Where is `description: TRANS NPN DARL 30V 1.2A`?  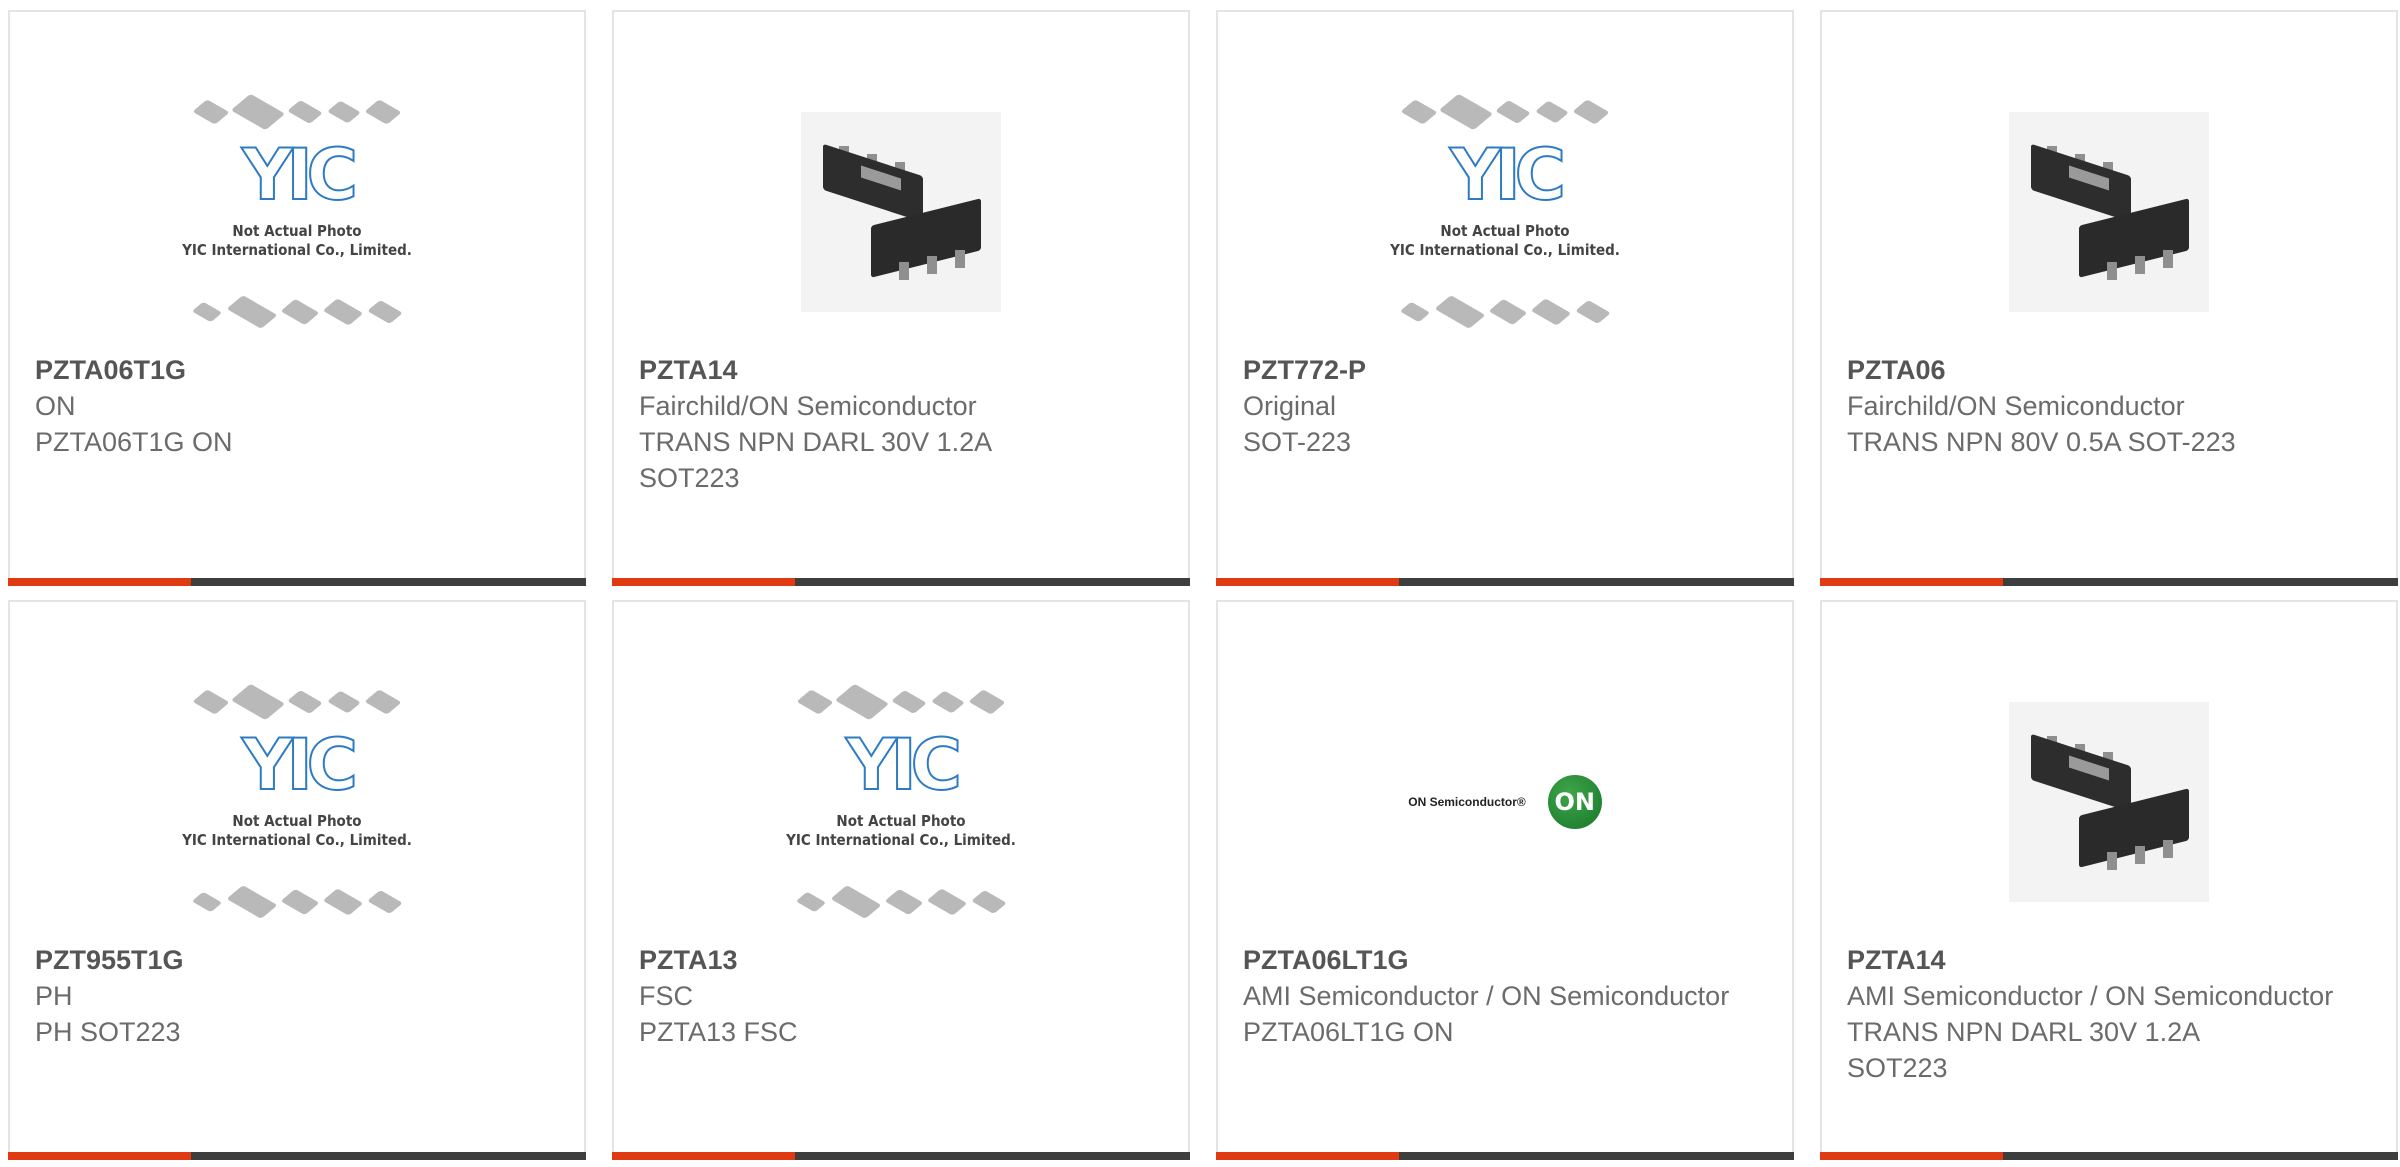 description: TRANS NPN DARL 30V 1.2A is located at coordinates (2024, 1032).